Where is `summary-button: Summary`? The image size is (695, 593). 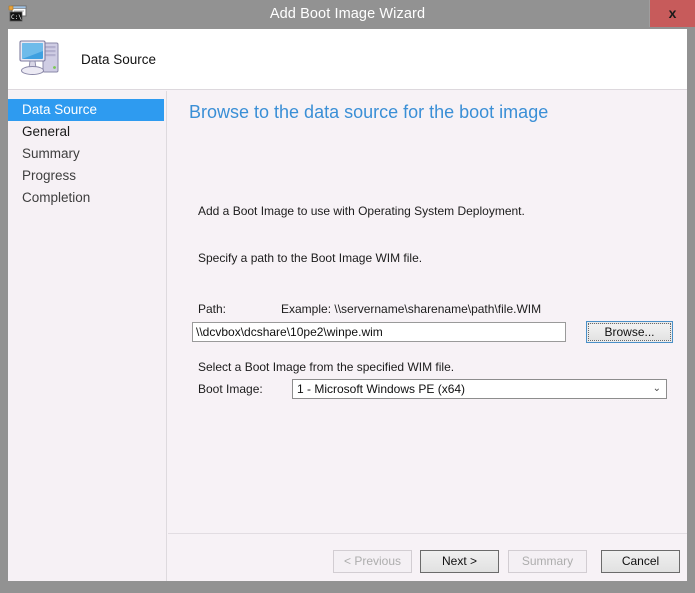 summary-button: Summary is located at coordinates (547, 561).